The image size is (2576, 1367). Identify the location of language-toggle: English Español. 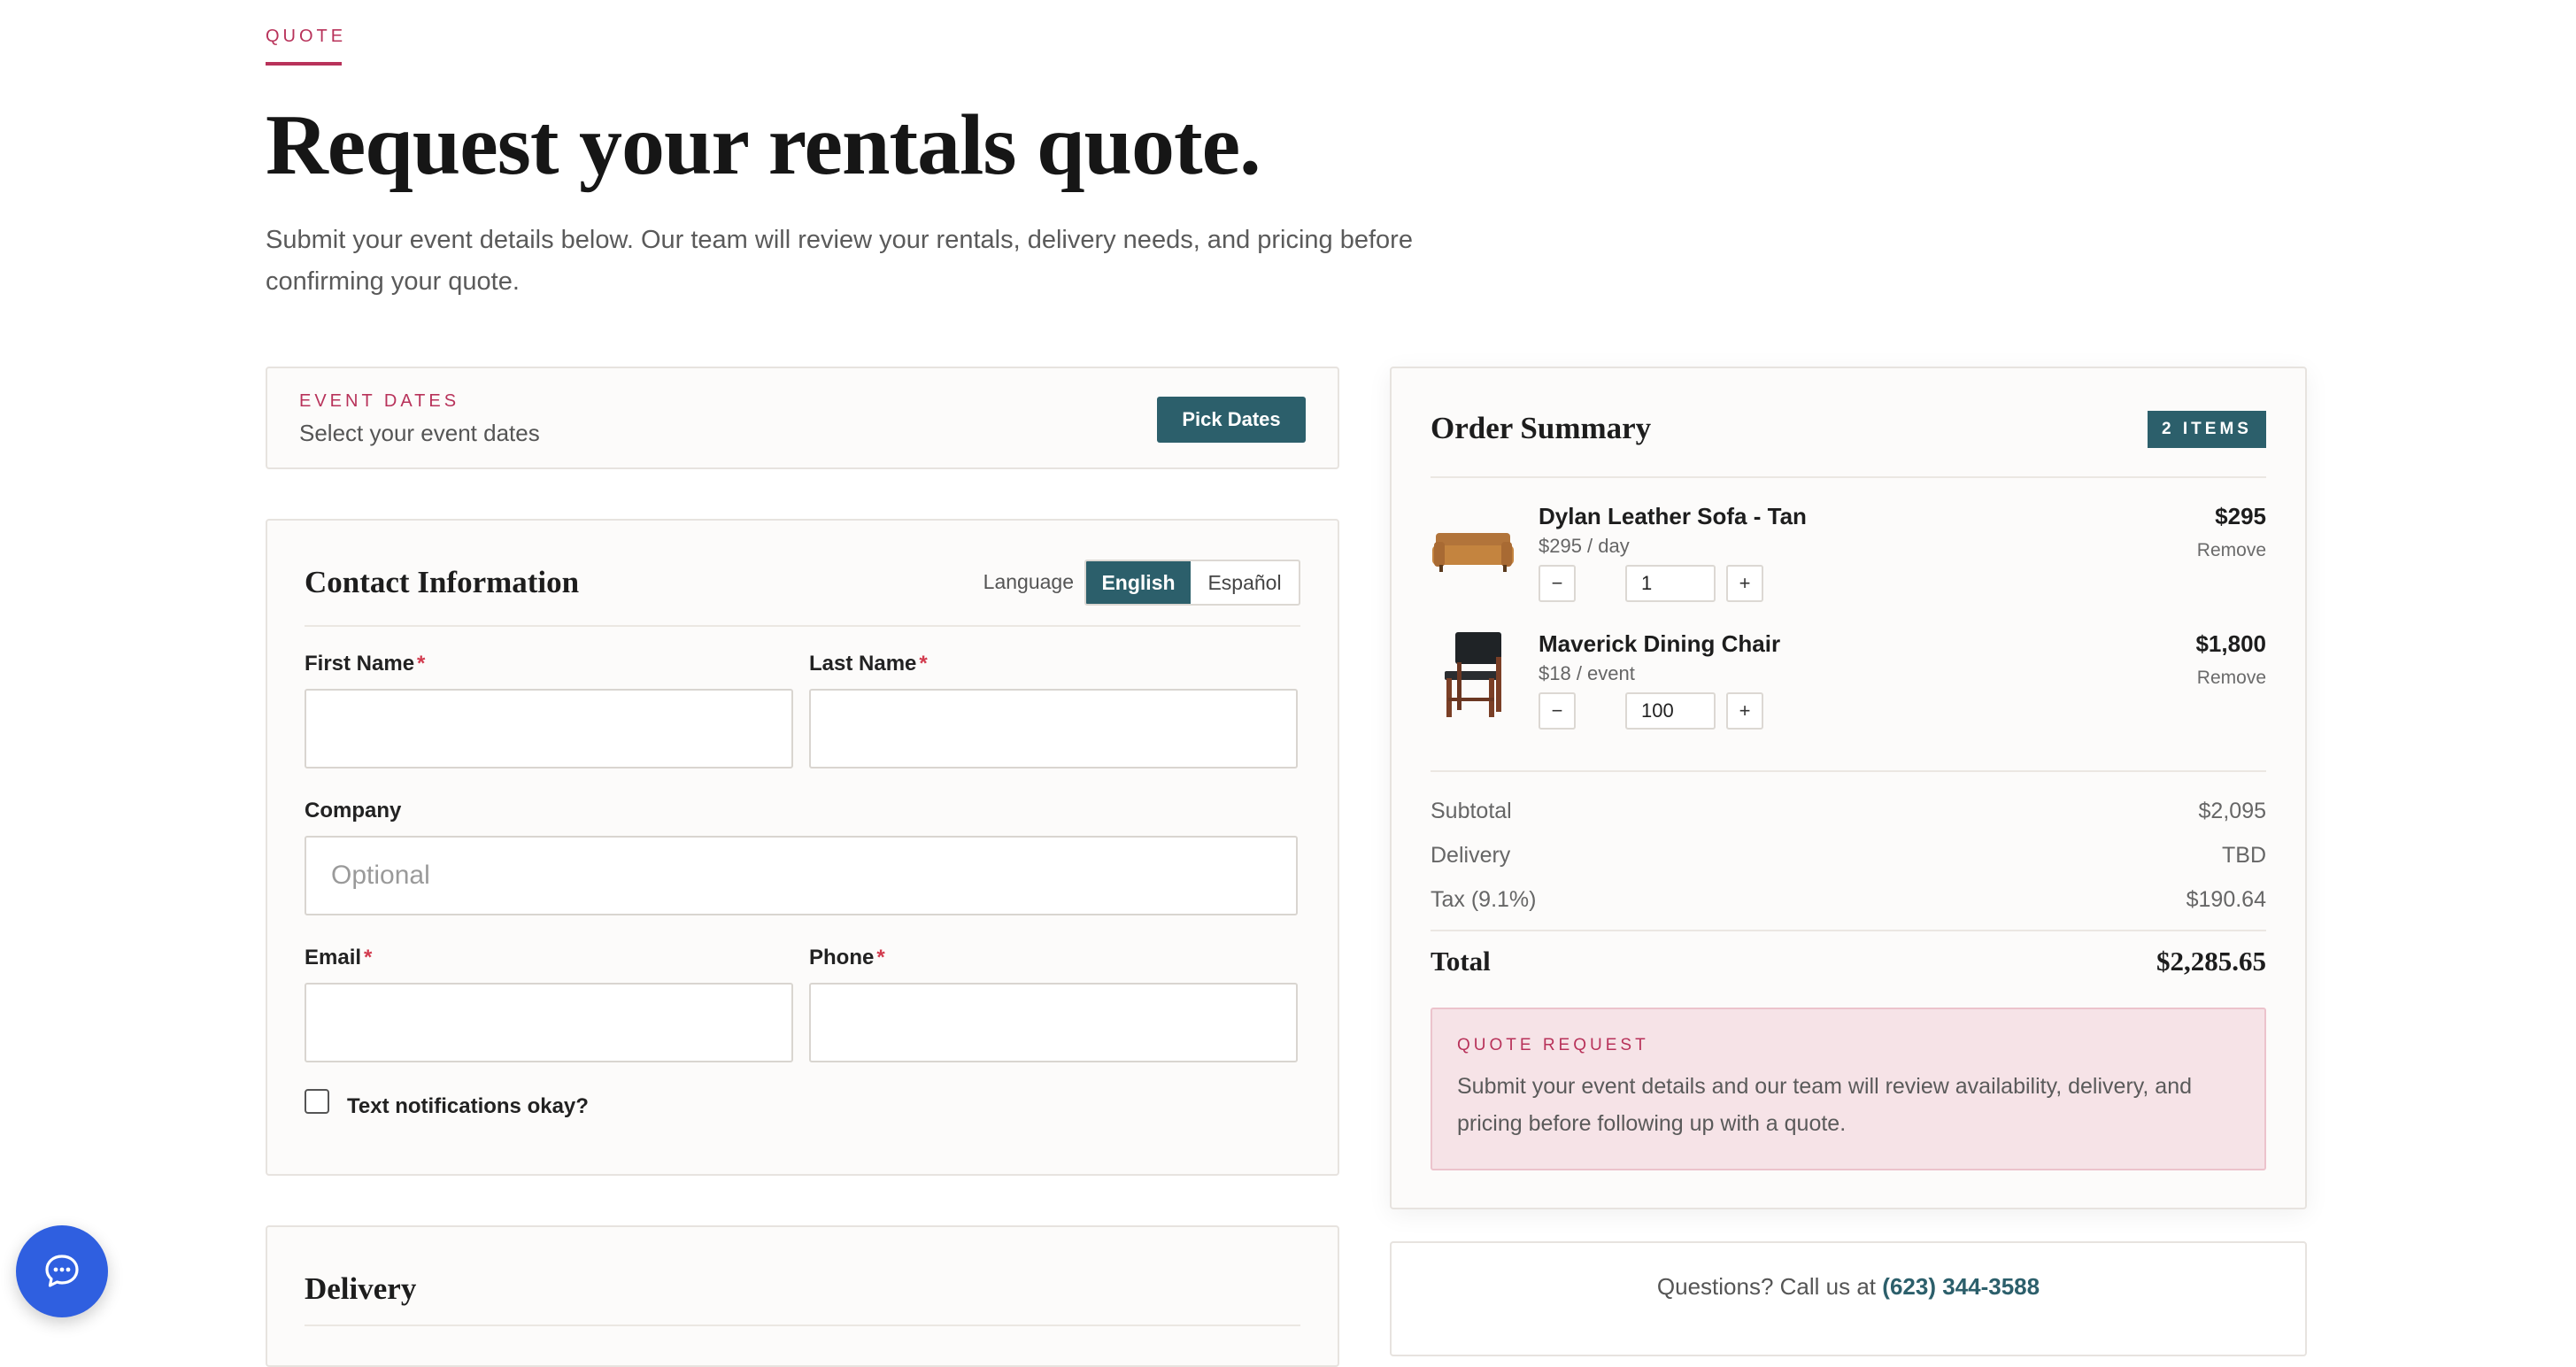
(1192, 583).